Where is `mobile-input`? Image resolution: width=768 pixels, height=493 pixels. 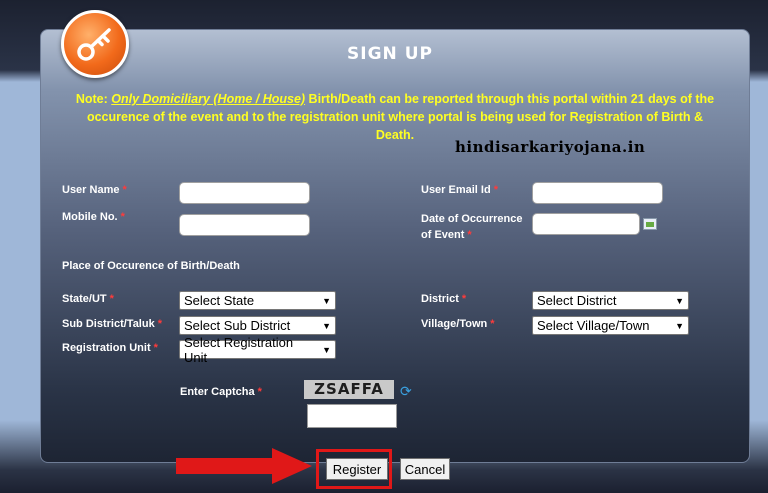
mobile-input is located at coordinates (244, 225).